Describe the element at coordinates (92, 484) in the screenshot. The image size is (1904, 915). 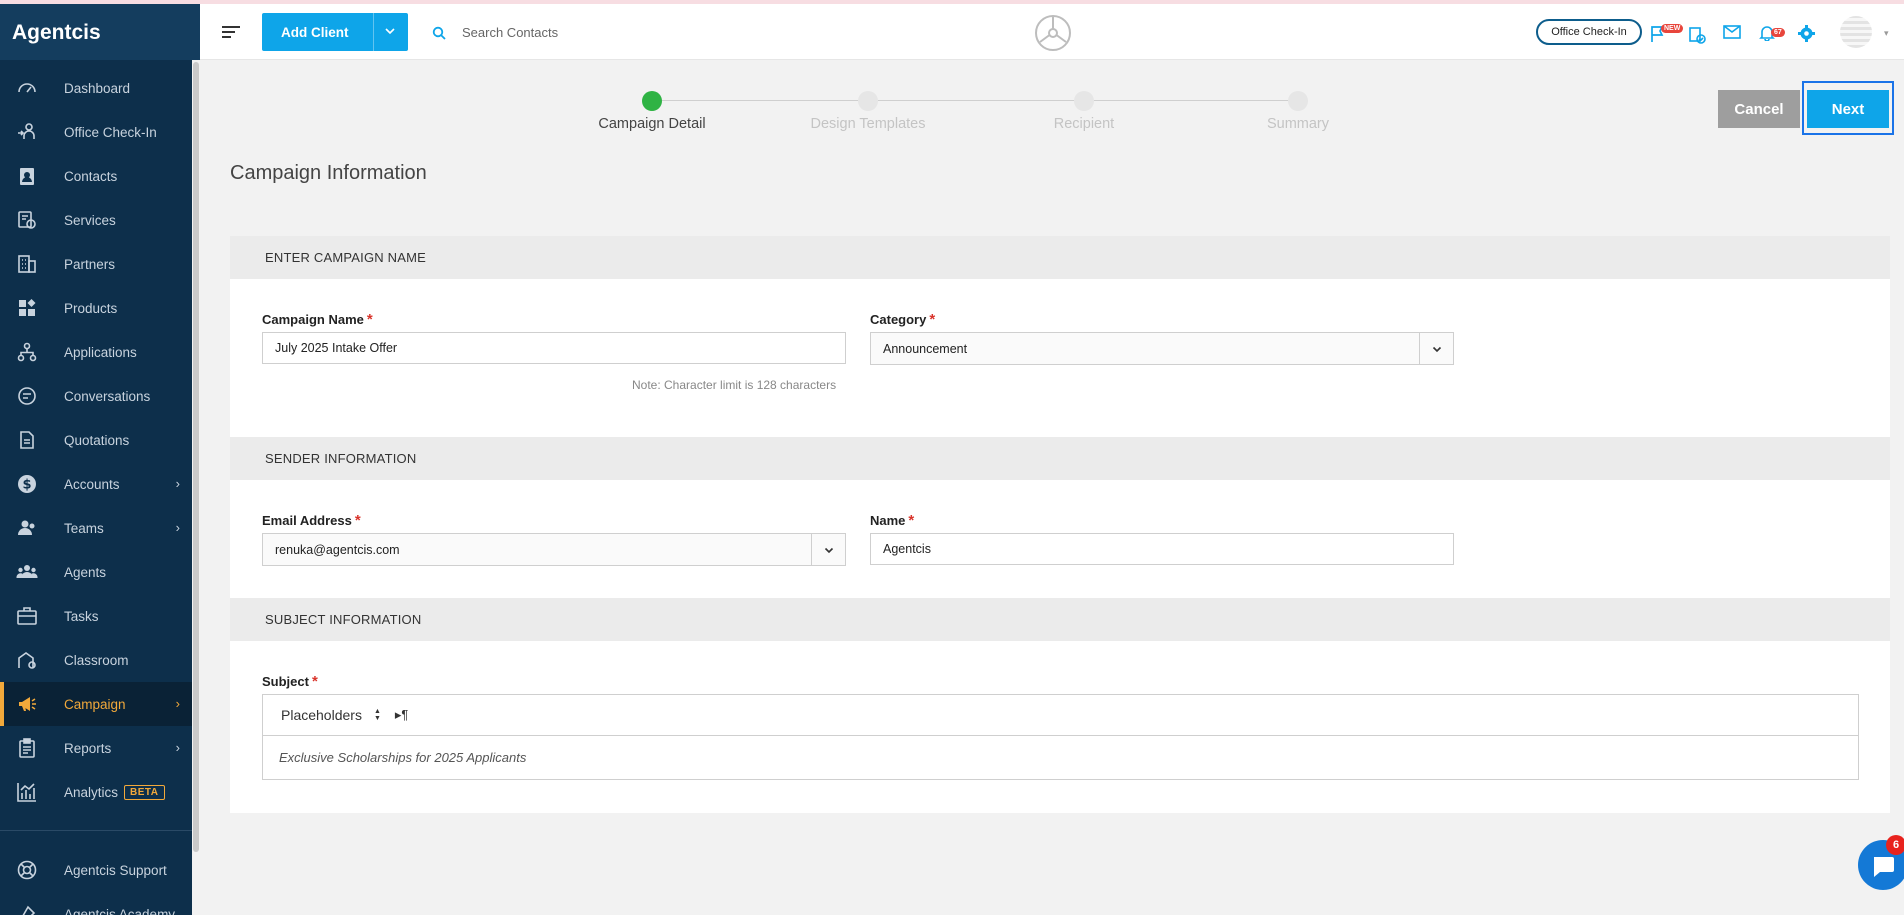
I see `sidebar-item-label: Accounts` at that location.